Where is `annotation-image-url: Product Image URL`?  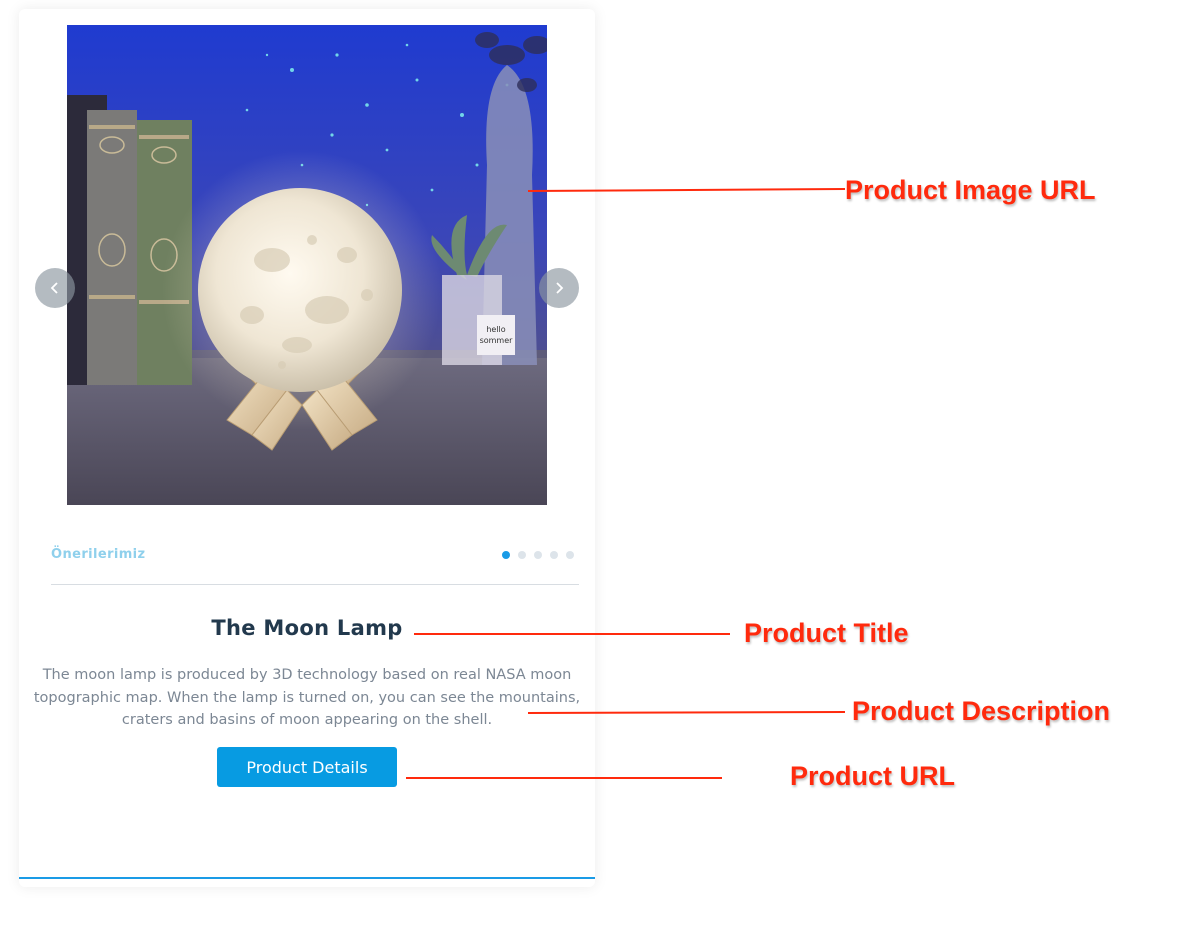 annotation-image-url: Product Image URL is located at coordinates (970, 190).